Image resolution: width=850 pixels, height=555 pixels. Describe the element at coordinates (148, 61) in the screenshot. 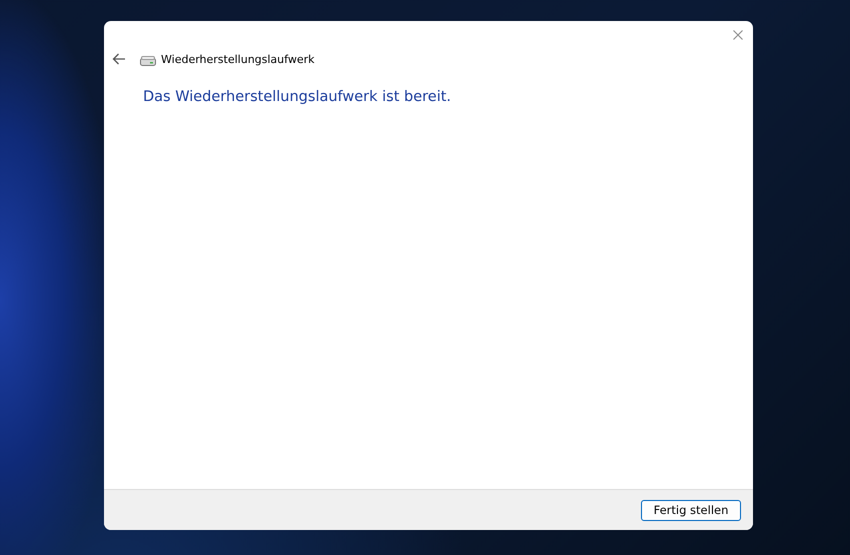

I see `drive-icon` at that location.